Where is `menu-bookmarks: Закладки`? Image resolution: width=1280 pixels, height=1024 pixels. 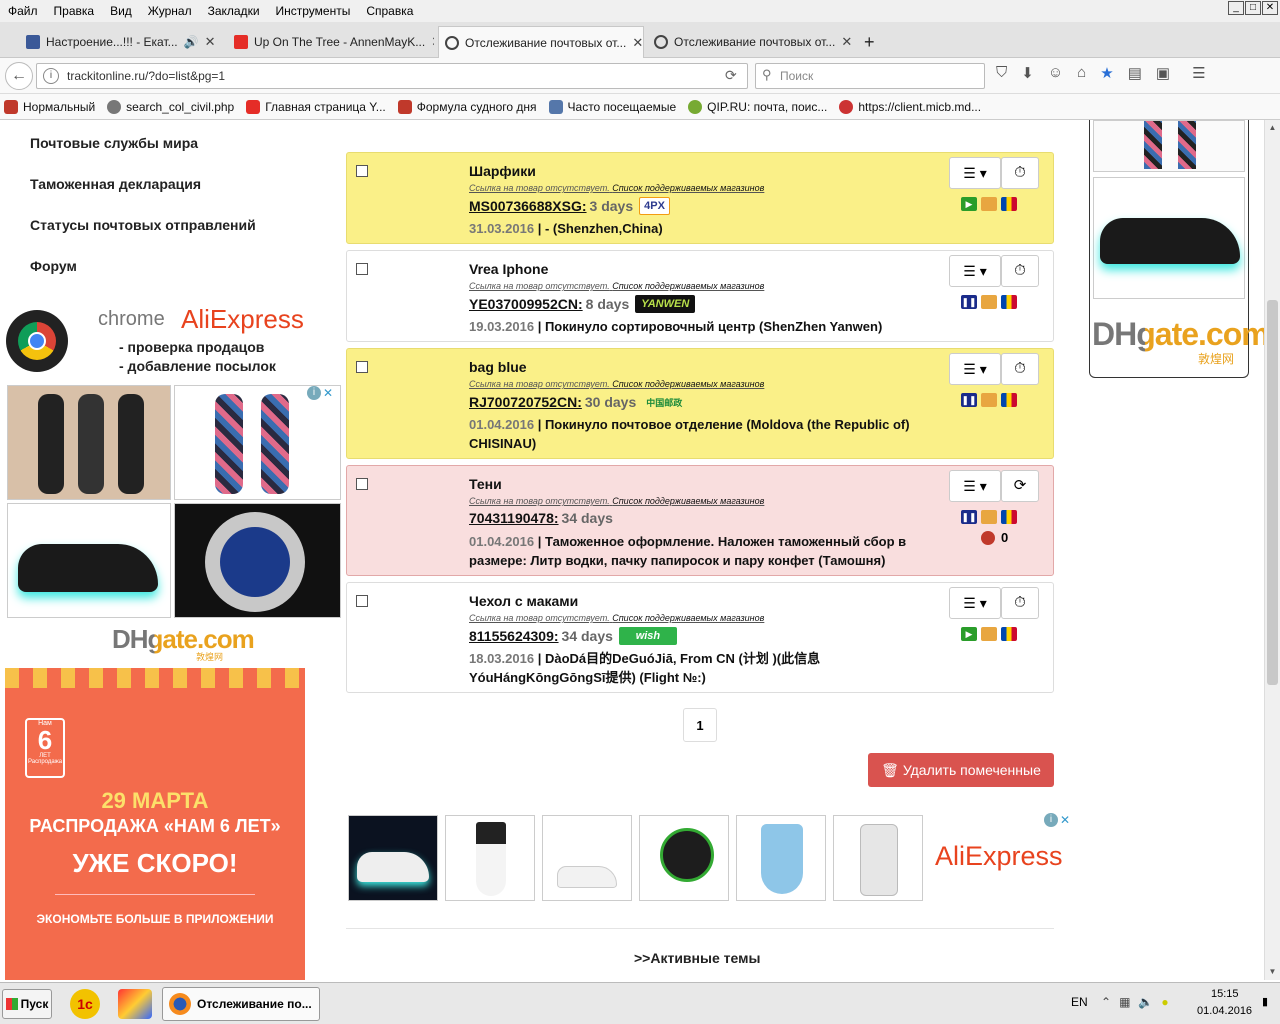
menu-bookmarks: Закладки is located at coordinates (234, 11).